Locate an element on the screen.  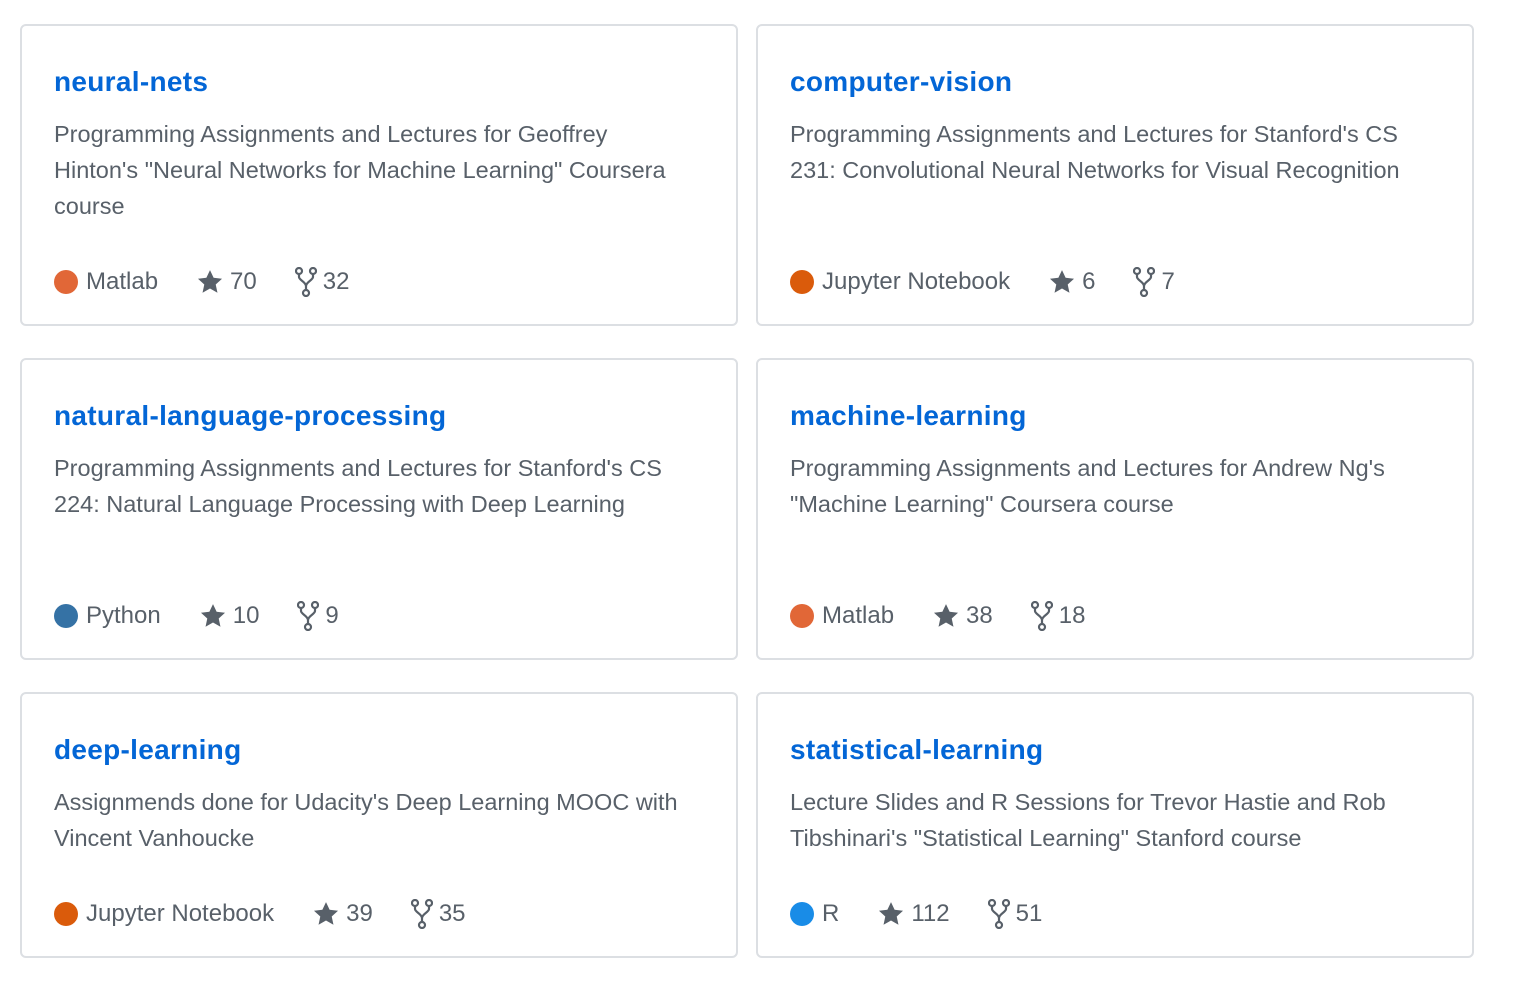
forks-count: 7 is located at coordinates (1168, 281).